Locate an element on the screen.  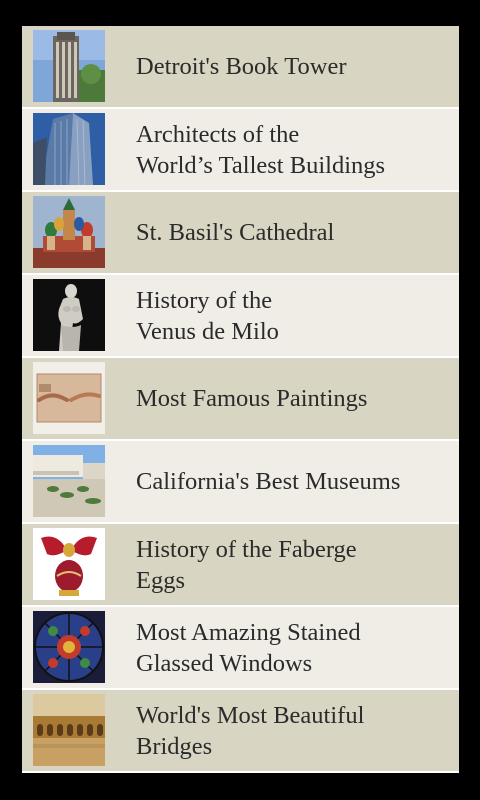
skyscraper-photo-icon is located at coordinates (69, 149).